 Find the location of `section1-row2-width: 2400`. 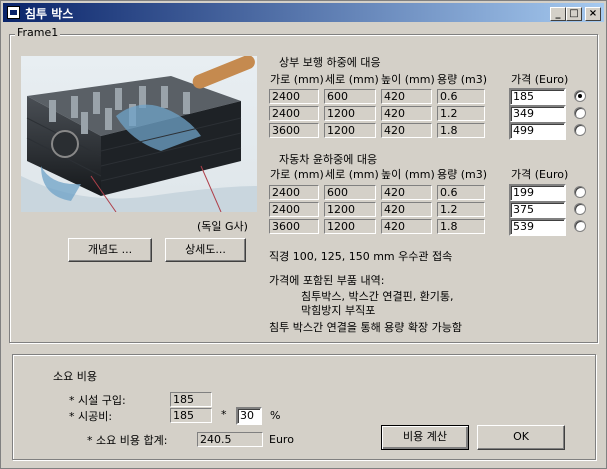

section1-row2-width: 2400 is located at coordinates (294, 113).